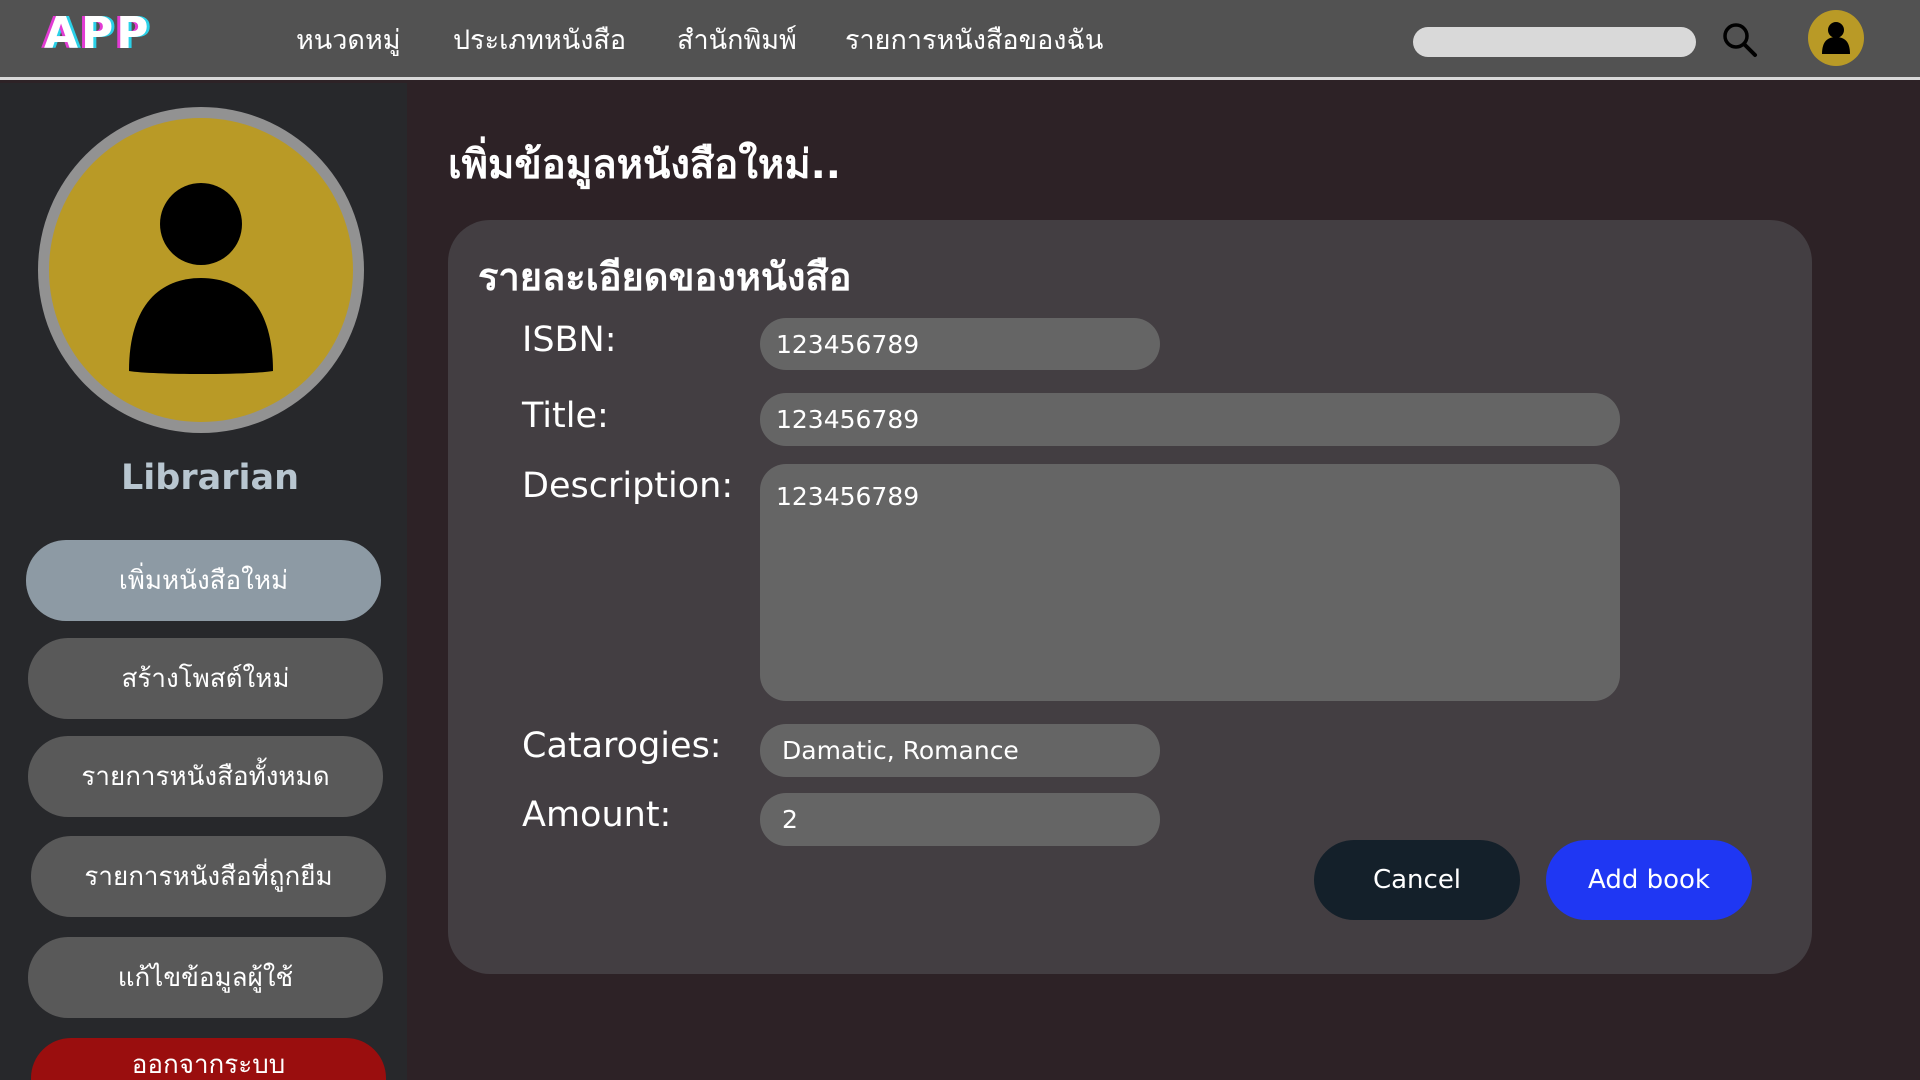 The height and width of the screenshot is (1080, 1920). What do you see at coordinates (98, 33) in the screenshot?
I see `app-logo: APP` at bounding box center [98, 33].